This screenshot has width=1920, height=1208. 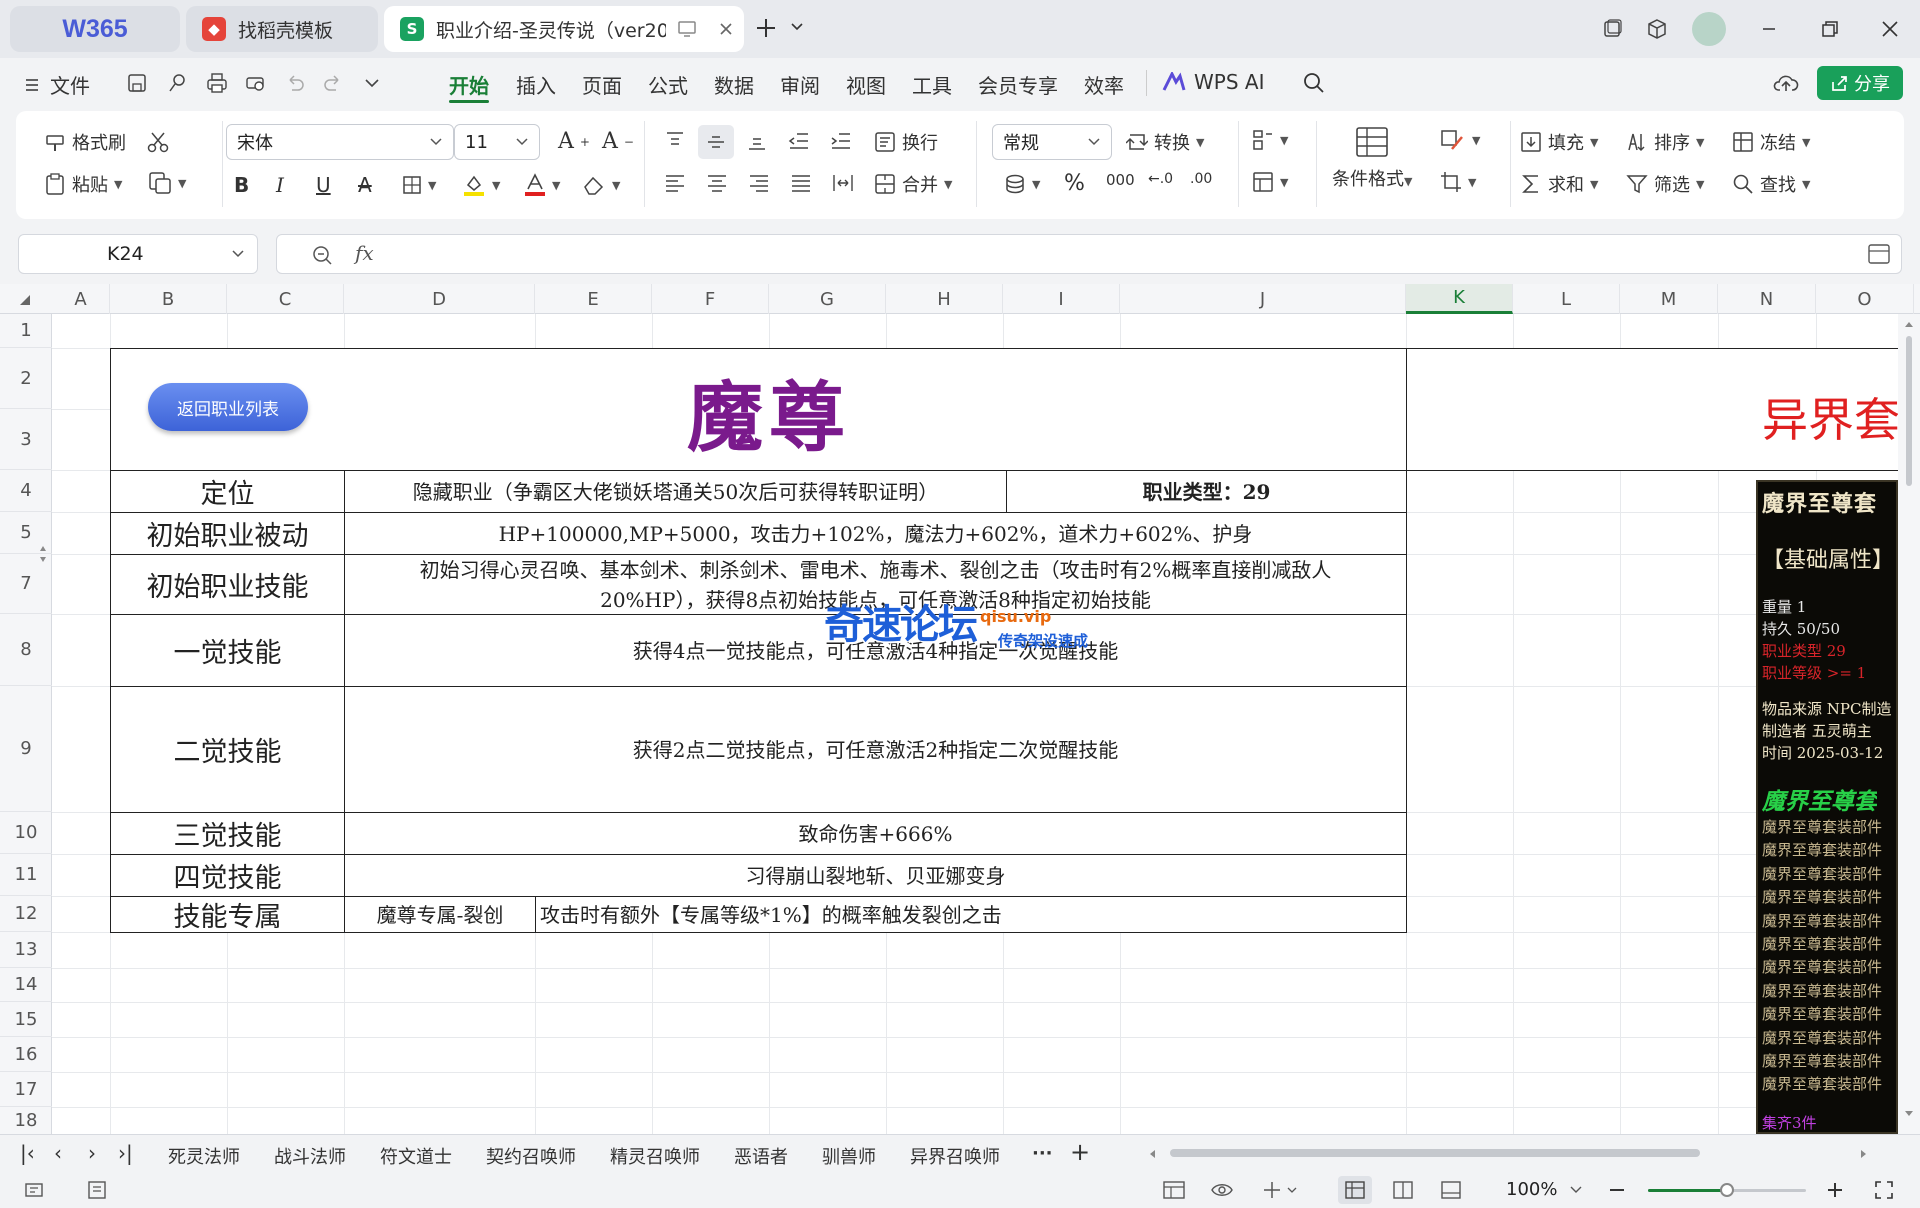 I want to click on back-to-job-list-button: 返回职业列表, so click(x=228, y=407).